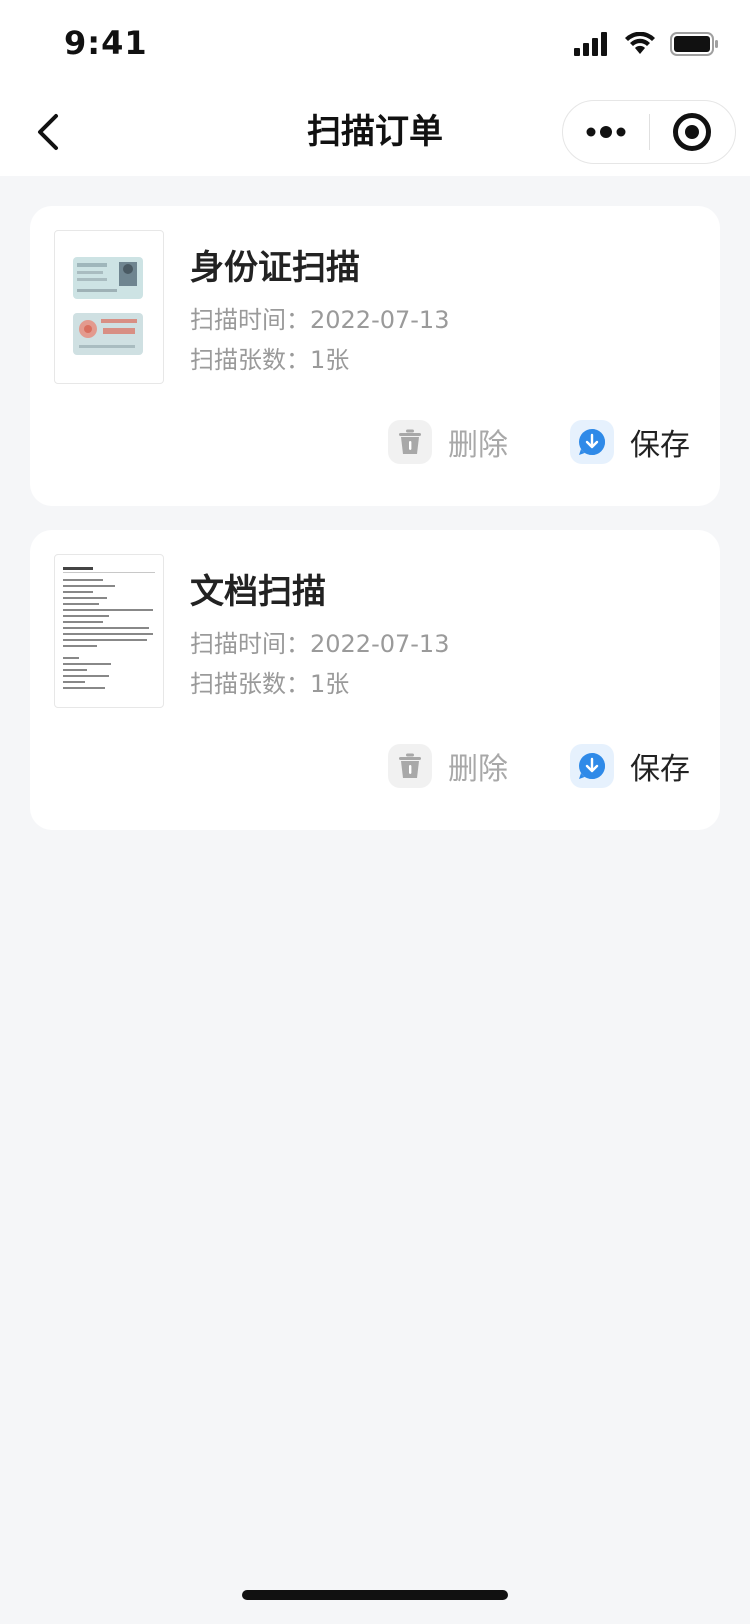 Image resolution: width=750 pixels, height=1624 pixels. Describe the element at coordinates (375, 1595) in the screenshot. I see `home-indicator` at that location.